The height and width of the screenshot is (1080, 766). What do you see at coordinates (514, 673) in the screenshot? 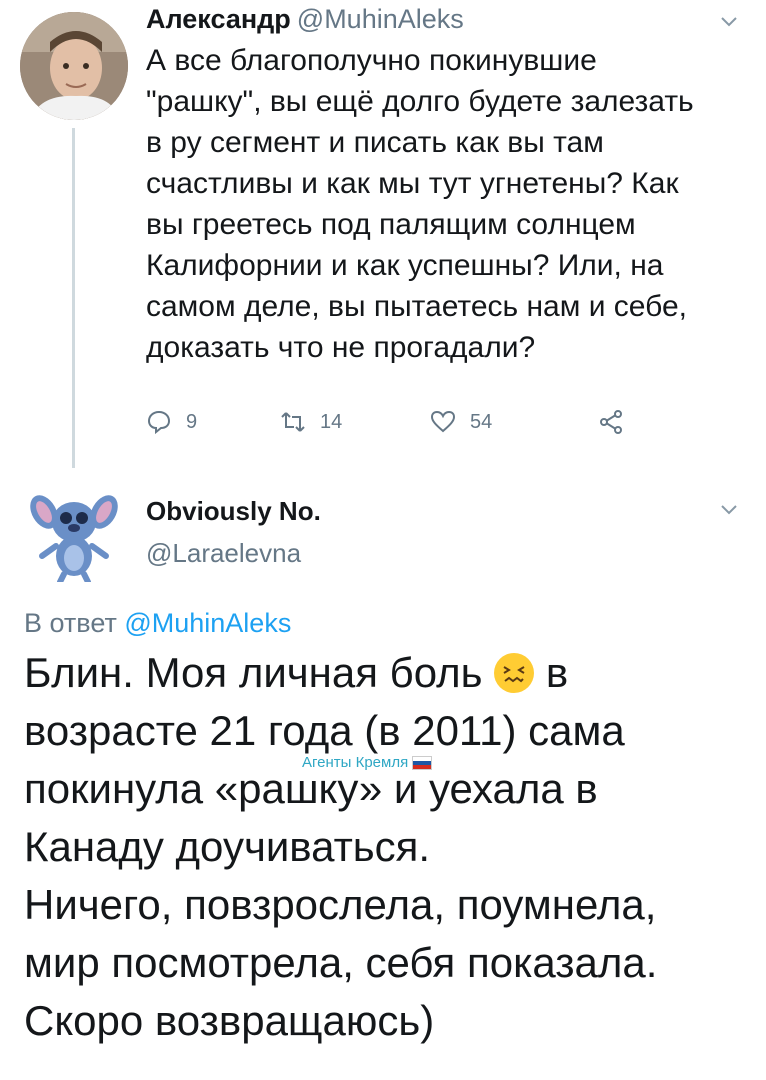
I see `confounded-face-icon` at bounding box center [514, 673].